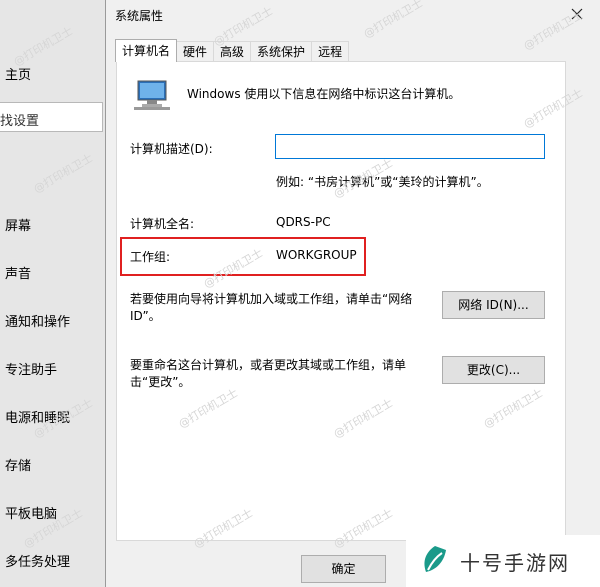 The width and height of the screenshot is (600, 587). What do you see at coordinates (435, 559) in the screenshot?
I see `leaf-logo-icon` at bounding box center [435, 559].